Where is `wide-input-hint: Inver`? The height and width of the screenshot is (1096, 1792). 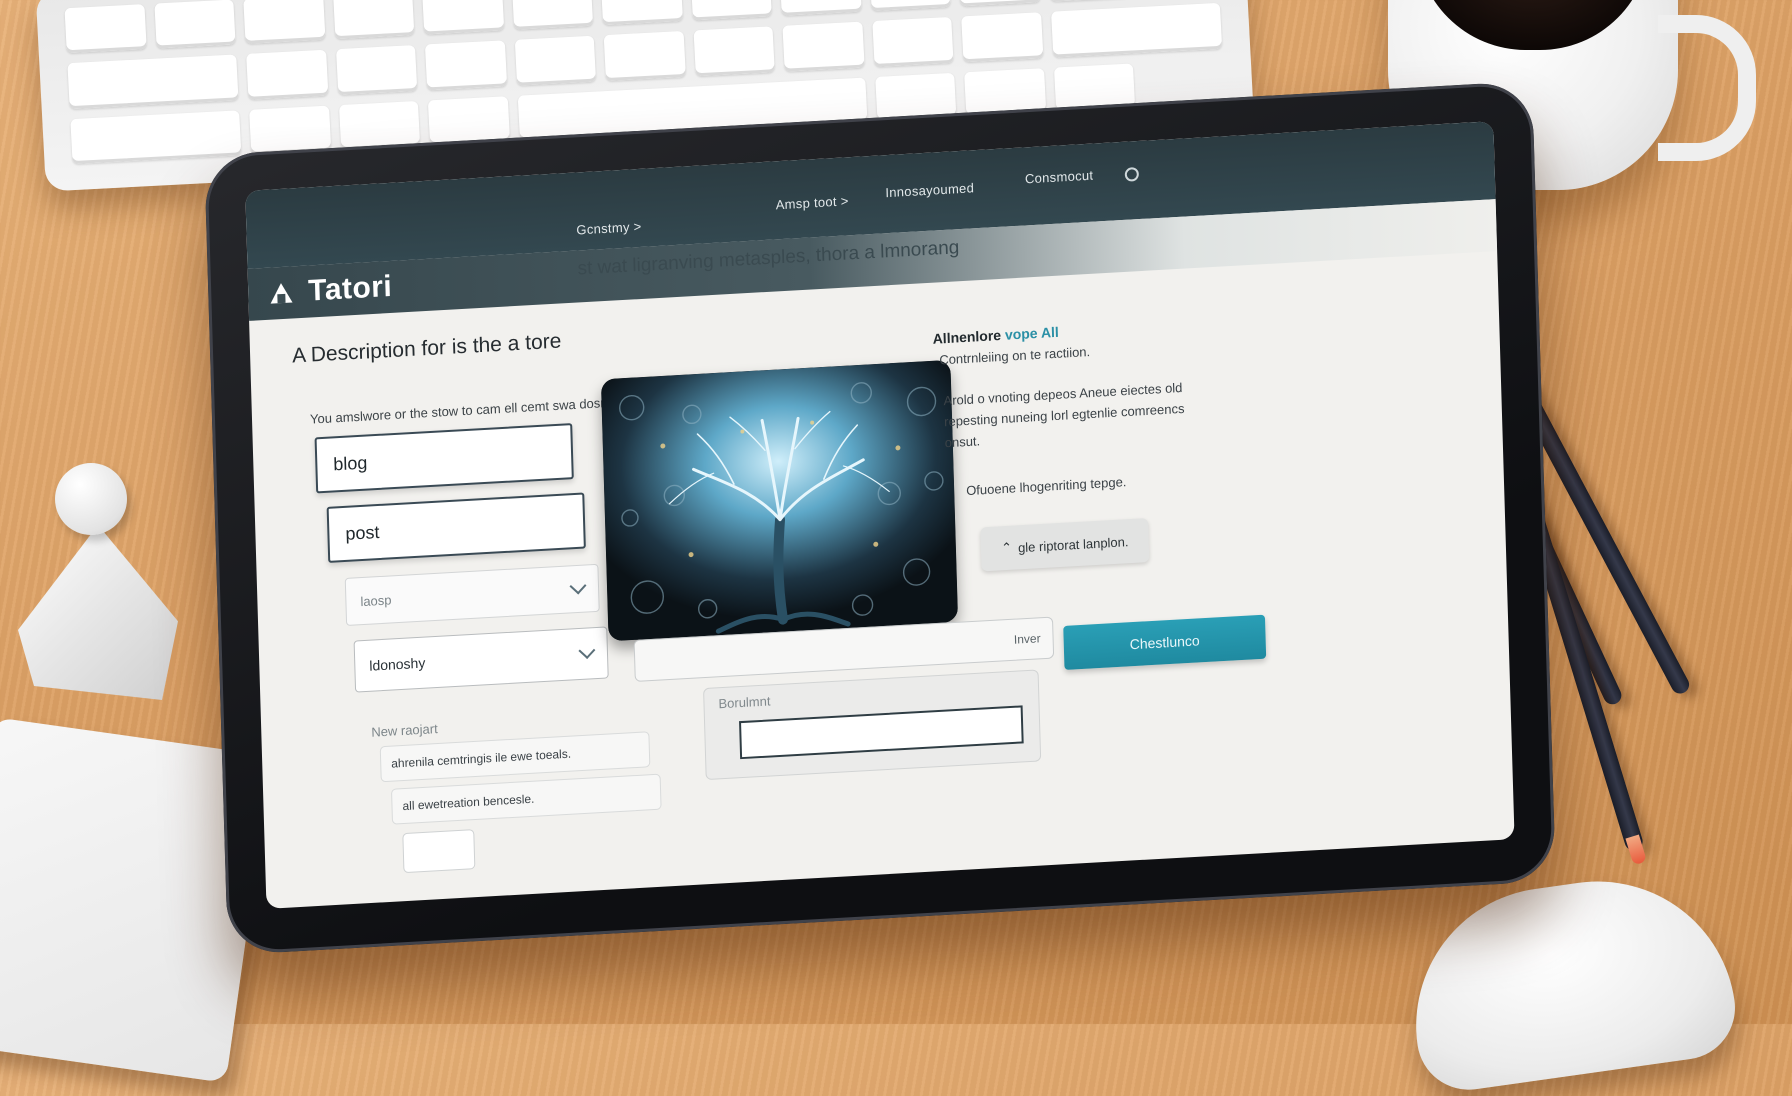
wide-input-hint: Inver is located at coordinates (1027, 639).